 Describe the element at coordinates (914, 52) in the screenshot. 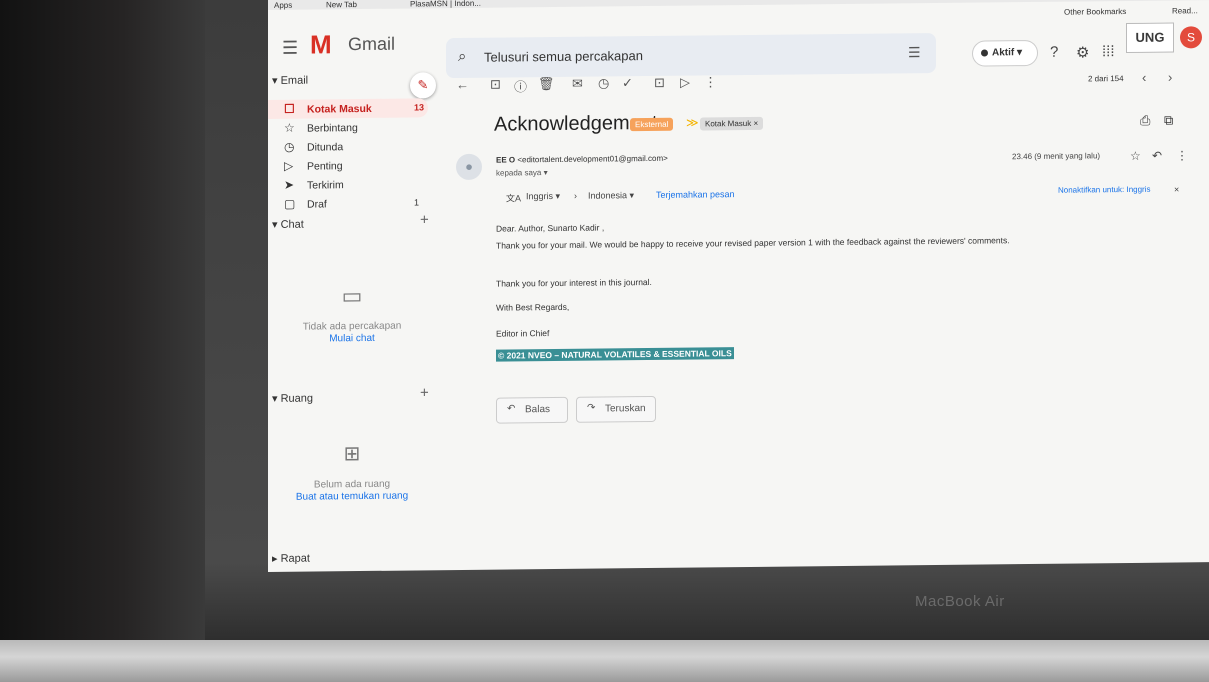

I see `search-options-icon: ☰` at that location.